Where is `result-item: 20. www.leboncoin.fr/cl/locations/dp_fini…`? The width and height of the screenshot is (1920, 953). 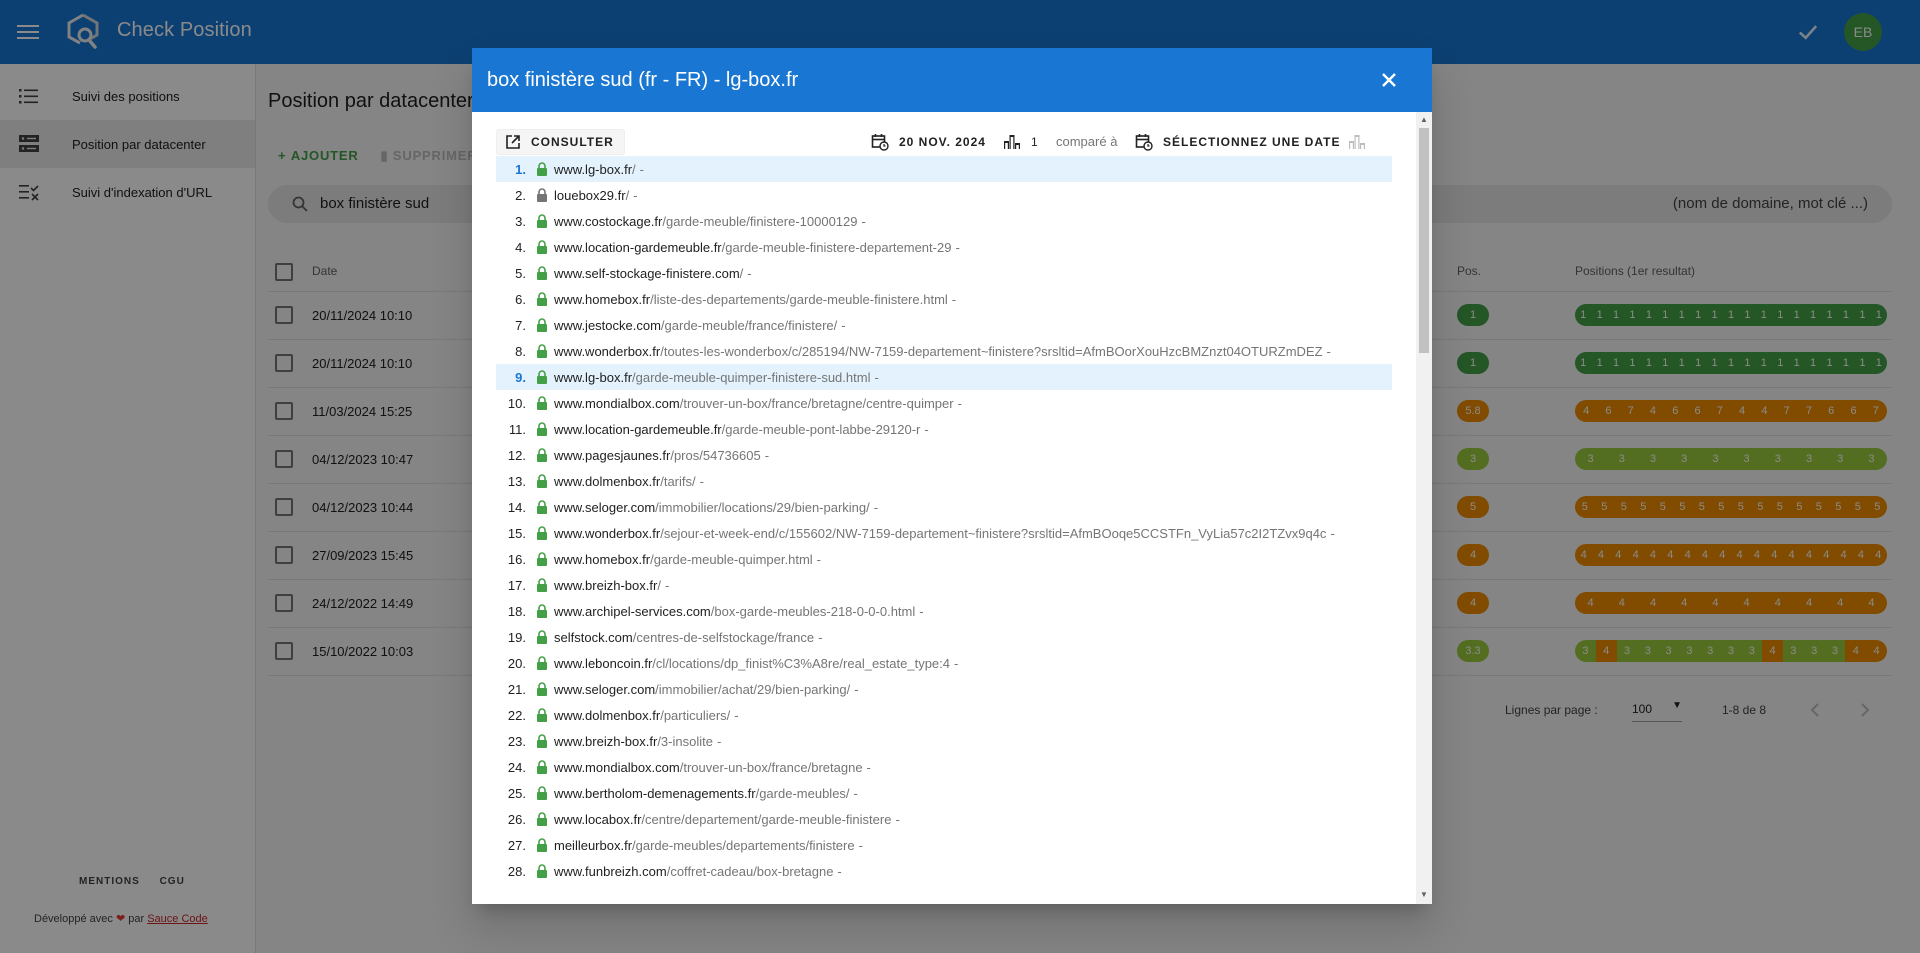
result-item: 20. www.leboncoin.fr/cl/locations/dp_fini… is located at coordinates (944, 663).